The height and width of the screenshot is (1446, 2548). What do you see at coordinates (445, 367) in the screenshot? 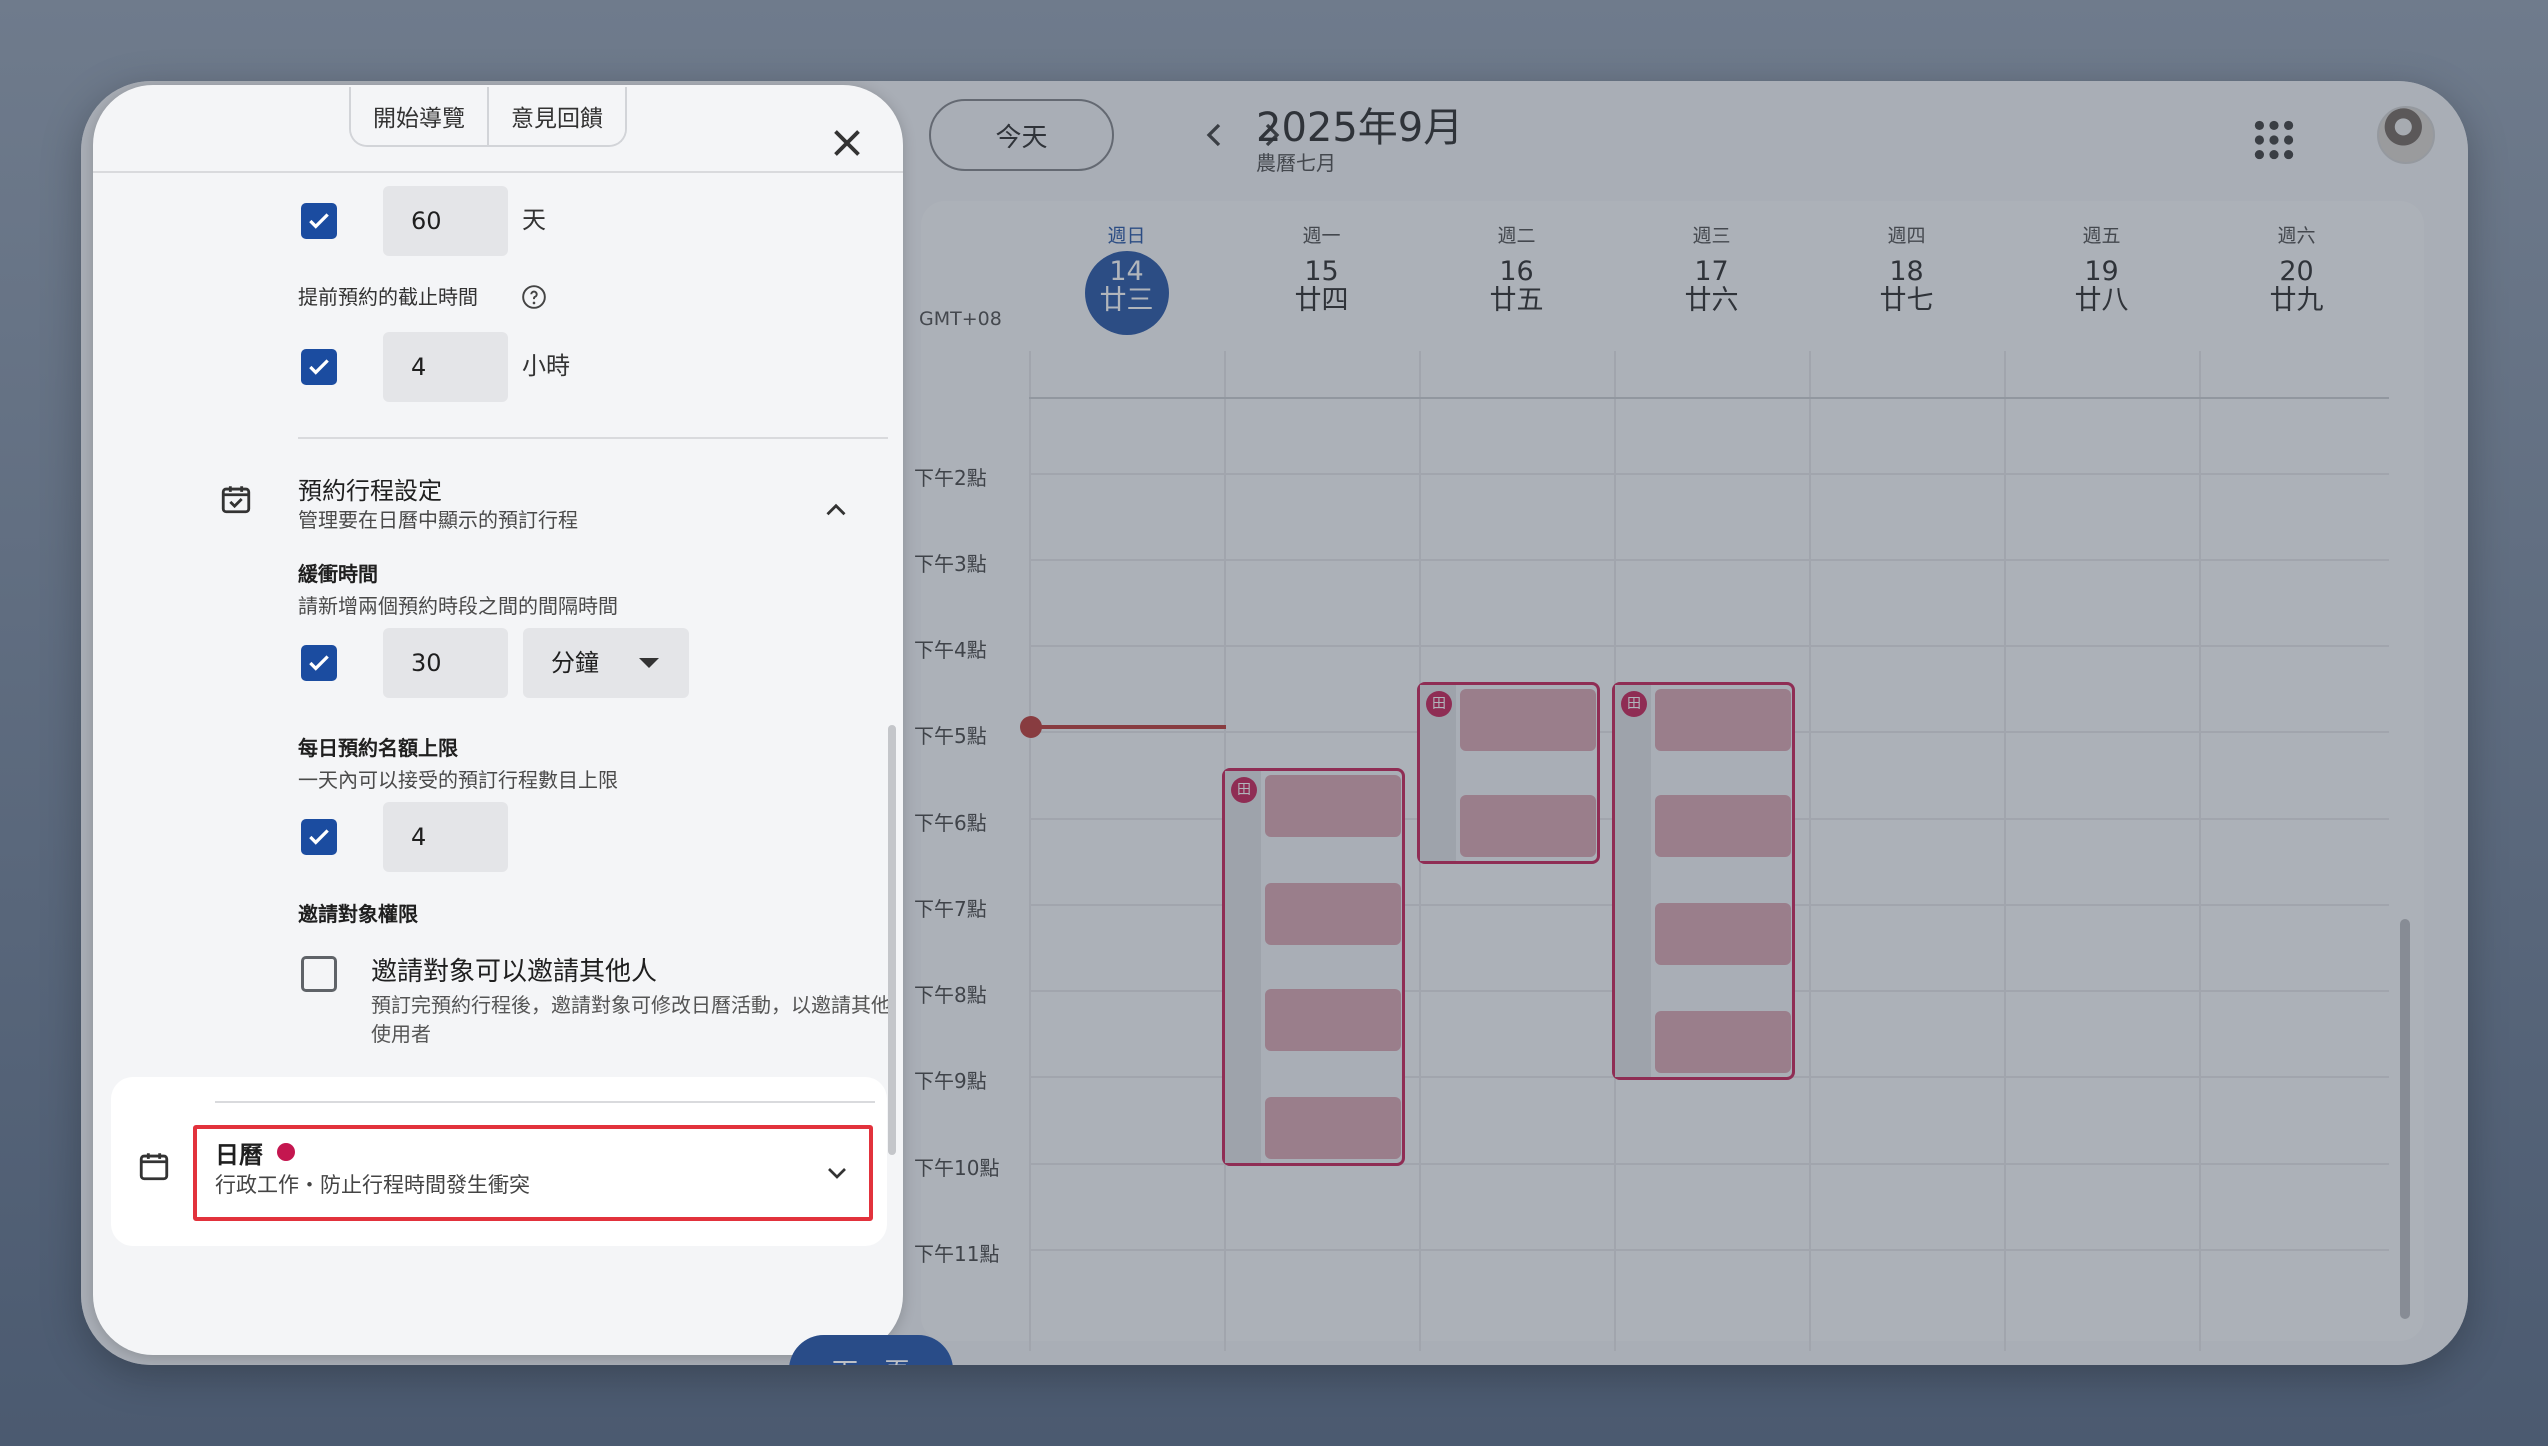
I see `cutoff-input` at bounding box center [445, 367].